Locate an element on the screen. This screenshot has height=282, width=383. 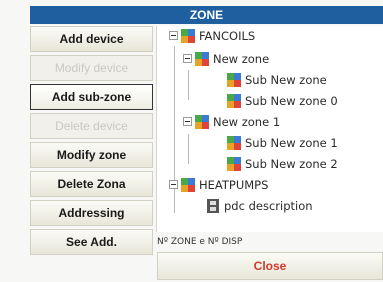
tree-node-label: Sub New zone 2 is located at coordinates (291, 164).